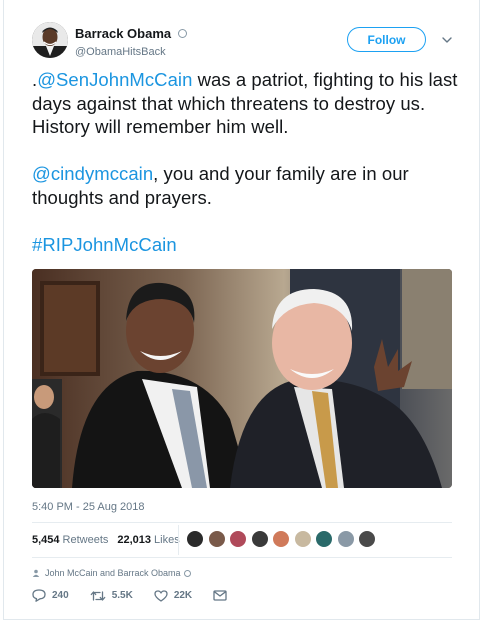 The height and width of the screenshot is (621, 483). I want to click on author-handle: @ObamaHitsBack, so click(131, 52).